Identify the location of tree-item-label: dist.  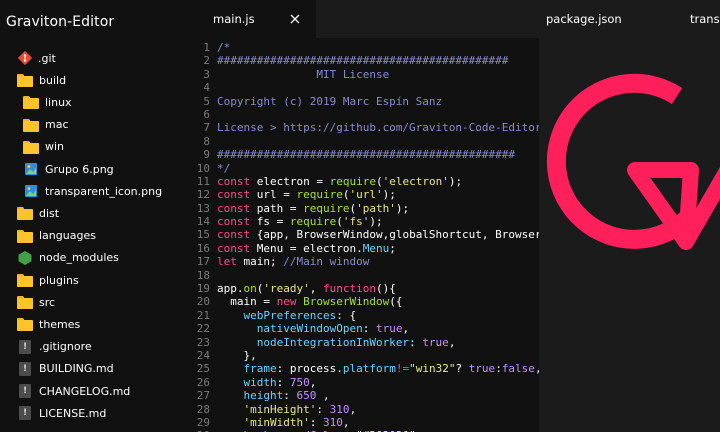
(49, 213).